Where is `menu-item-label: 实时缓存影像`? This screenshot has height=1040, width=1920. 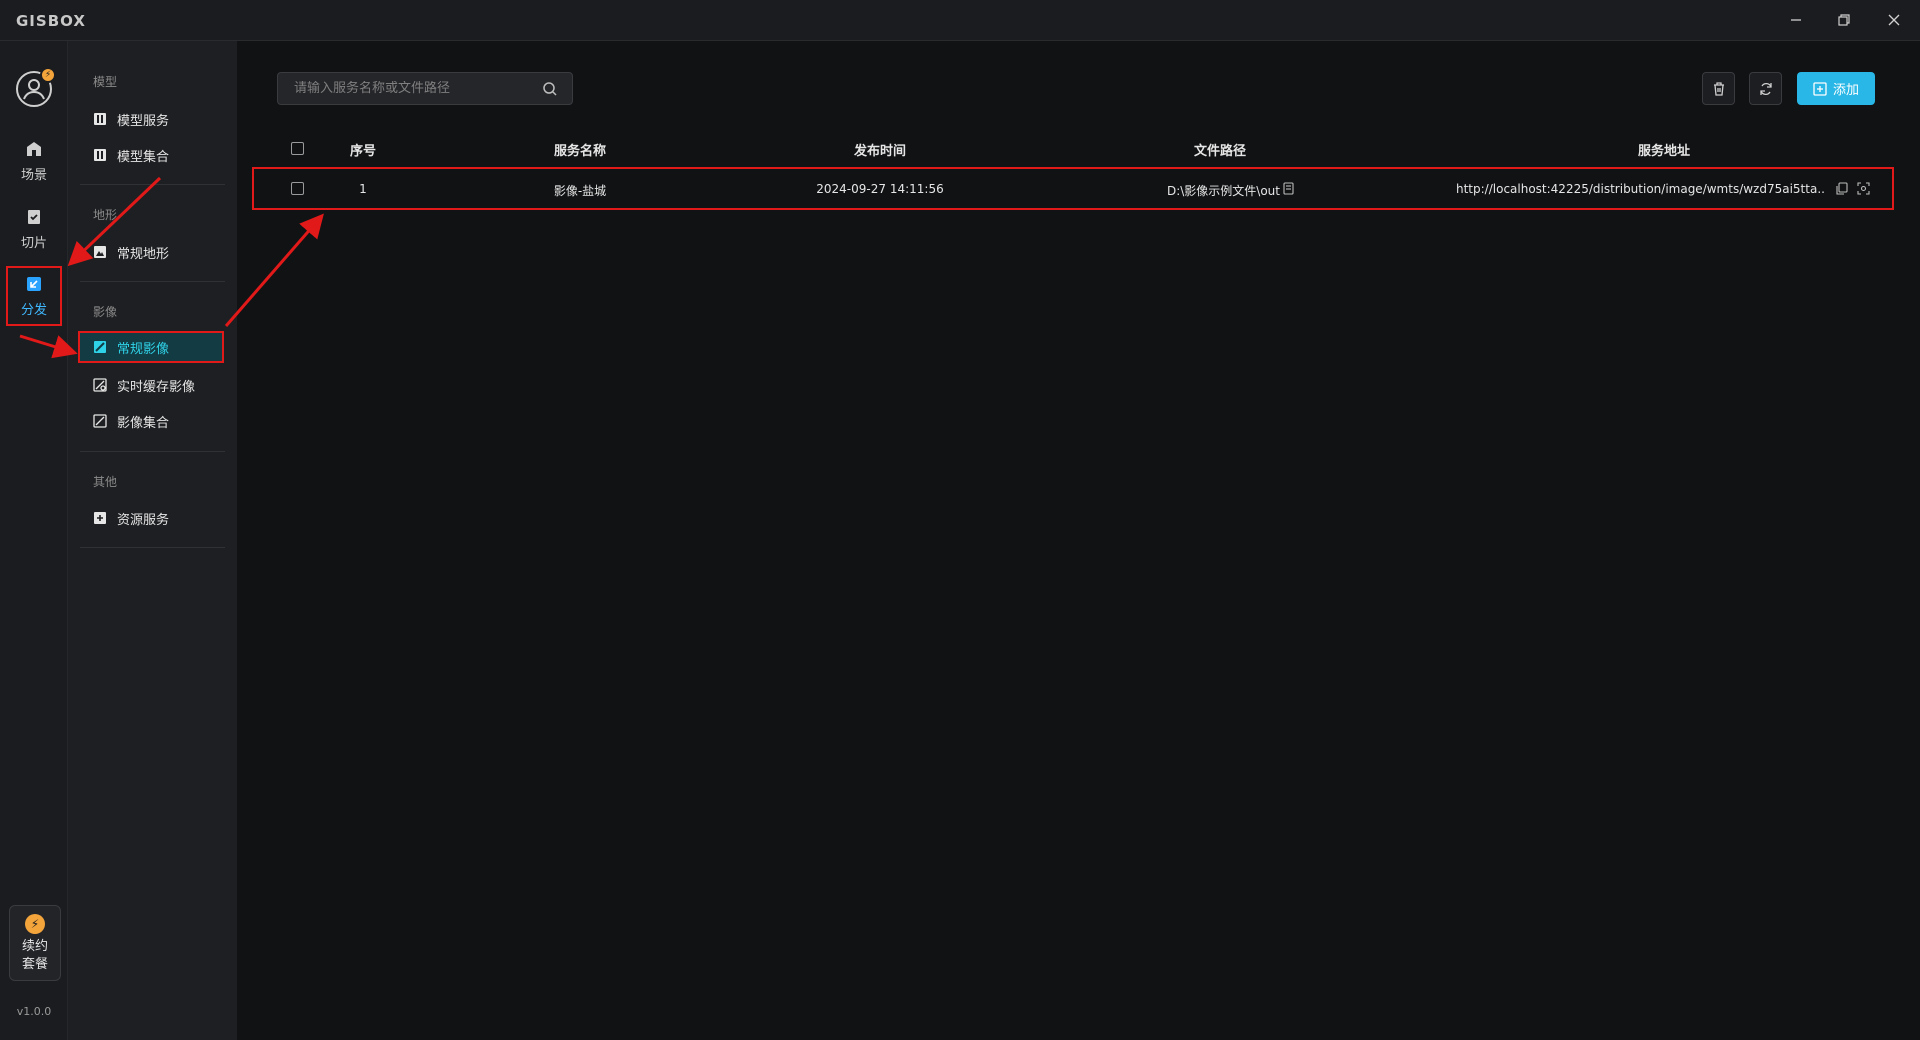
menu-item-label: 实时缓存影像 is located at coordinates (156, 387).